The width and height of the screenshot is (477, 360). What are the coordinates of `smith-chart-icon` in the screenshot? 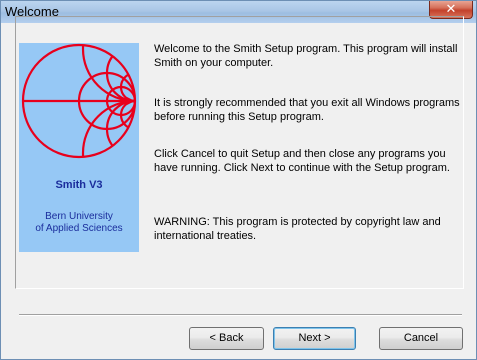 It's located at (79, 101).